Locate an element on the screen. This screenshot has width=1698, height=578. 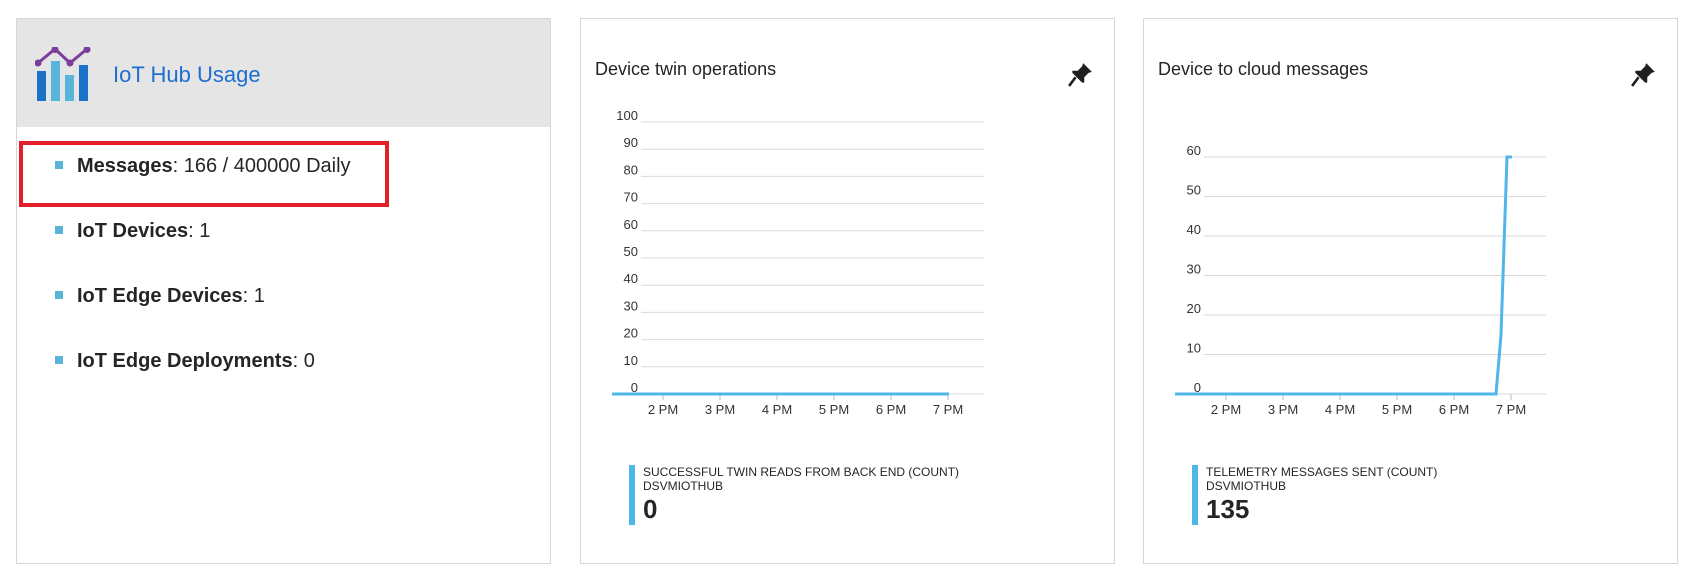
usage-item-messages: Messages: 166 / 400000 Daily is located at coordinates (203, 166).